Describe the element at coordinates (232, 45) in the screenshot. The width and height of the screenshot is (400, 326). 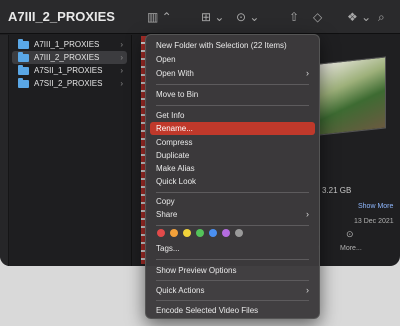
I see `menu-item-new-folder: New Folder with Selection (22 Items)` at that location.